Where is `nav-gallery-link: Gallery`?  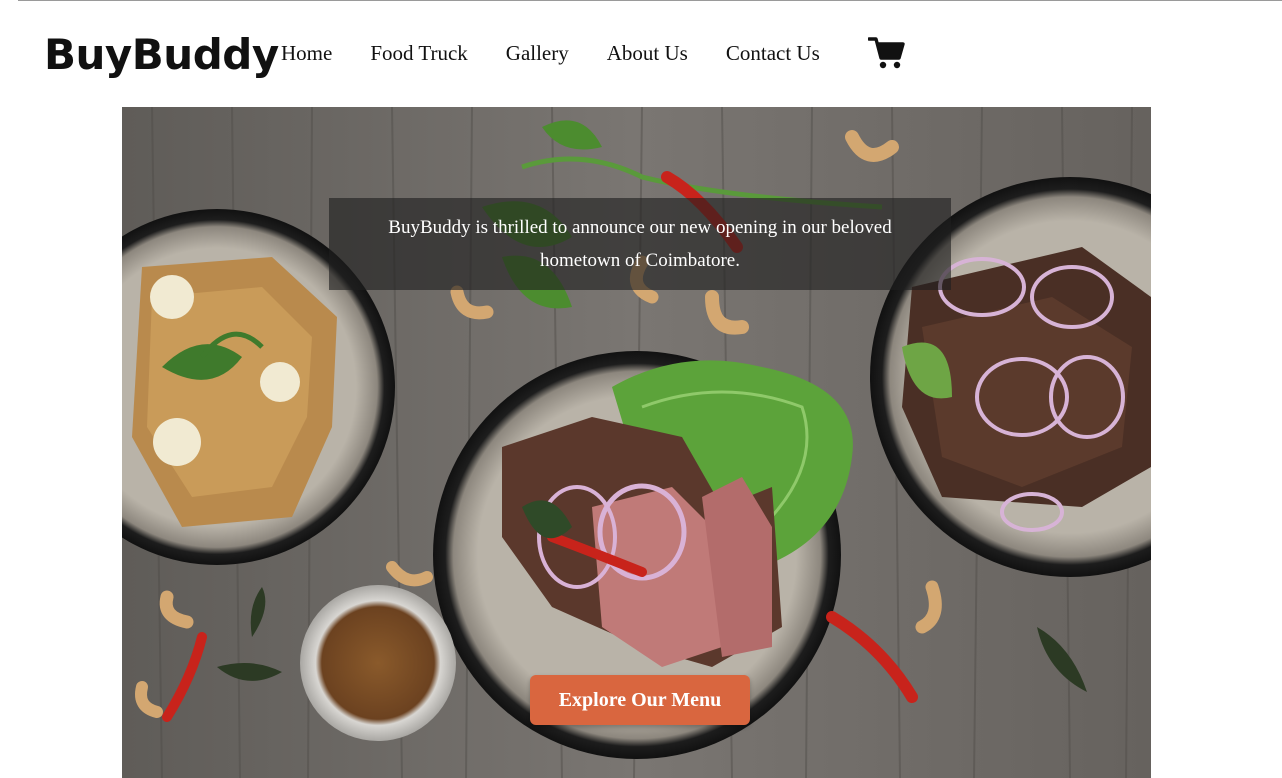 nav-gallery-link: Gallery is located at coordinates (537, 53).